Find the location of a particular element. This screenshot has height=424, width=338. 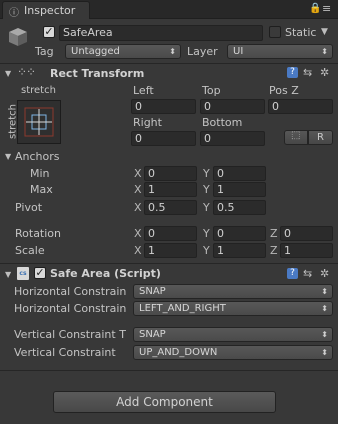

min-label: Min is located at coordinates (40, 173).